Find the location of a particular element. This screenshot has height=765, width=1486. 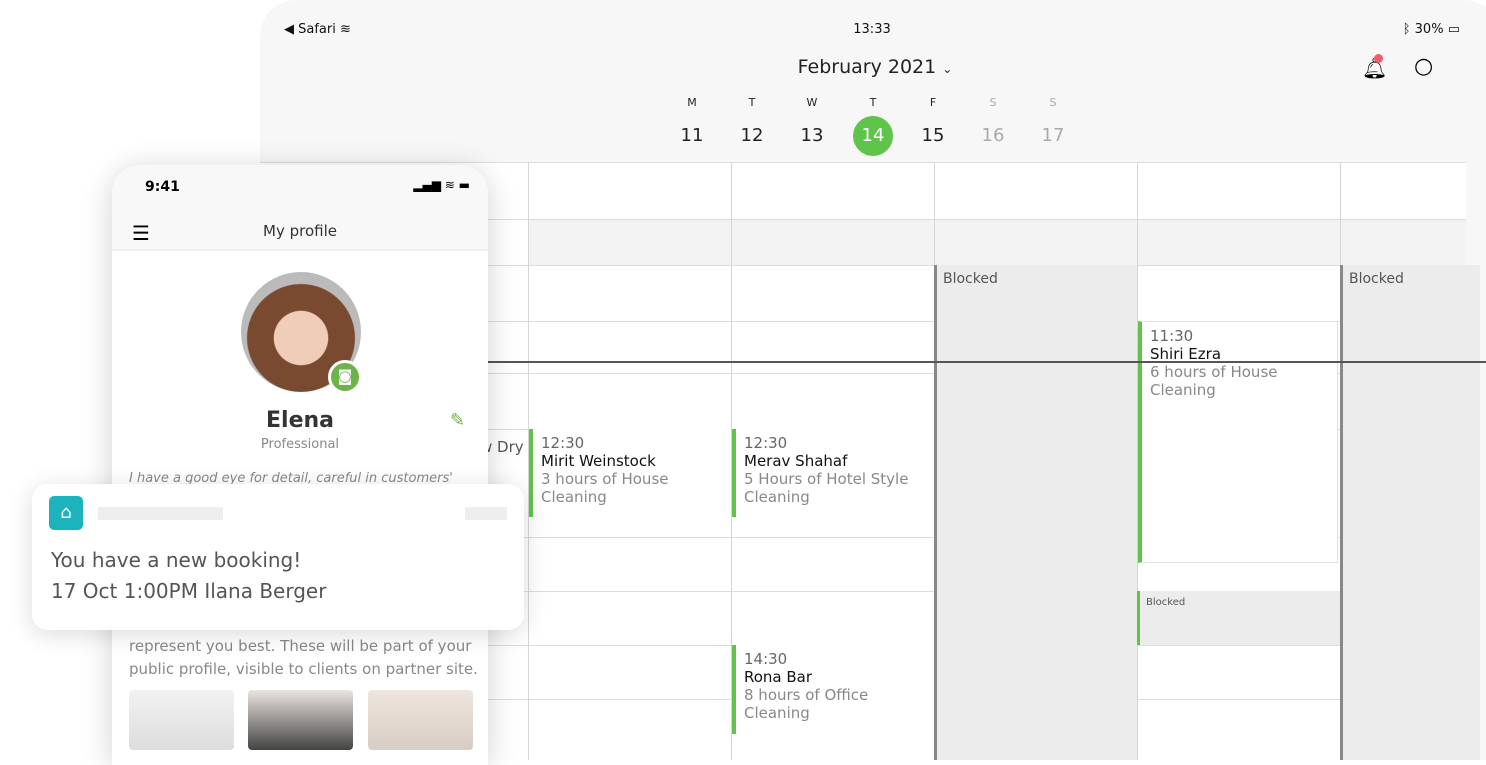

event-desc: 8 hours of Office Cleaning is located at coordinates (806, 704).